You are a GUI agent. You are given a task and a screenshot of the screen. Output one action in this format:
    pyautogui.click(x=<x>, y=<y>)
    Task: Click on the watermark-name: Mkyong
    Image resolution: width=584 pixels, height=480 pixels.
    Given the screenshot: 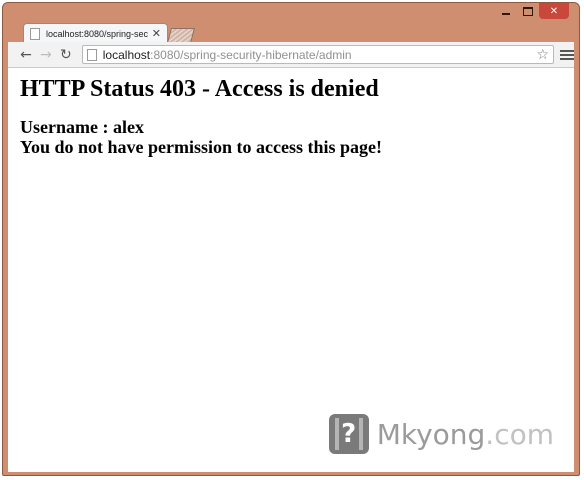 What is the action you would take?
    pyautogui.click(x=431, y=434)
    